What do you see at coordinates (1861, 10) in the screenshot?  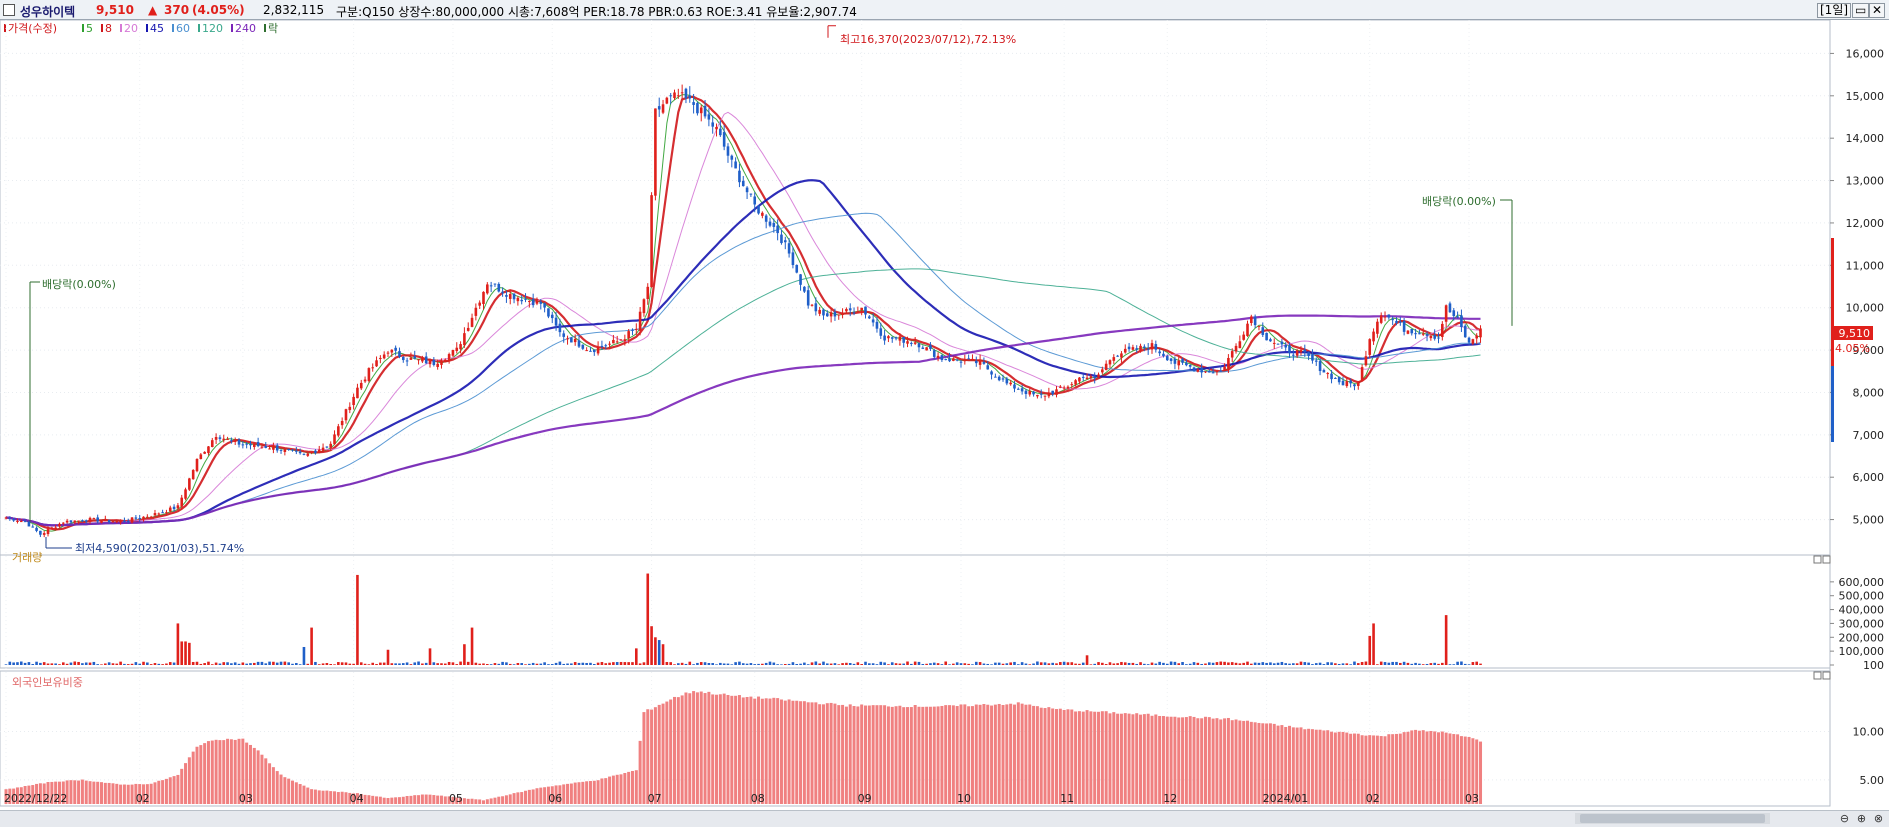 I see `minimize-icon: ▭` at bounding box center [1861, 10].